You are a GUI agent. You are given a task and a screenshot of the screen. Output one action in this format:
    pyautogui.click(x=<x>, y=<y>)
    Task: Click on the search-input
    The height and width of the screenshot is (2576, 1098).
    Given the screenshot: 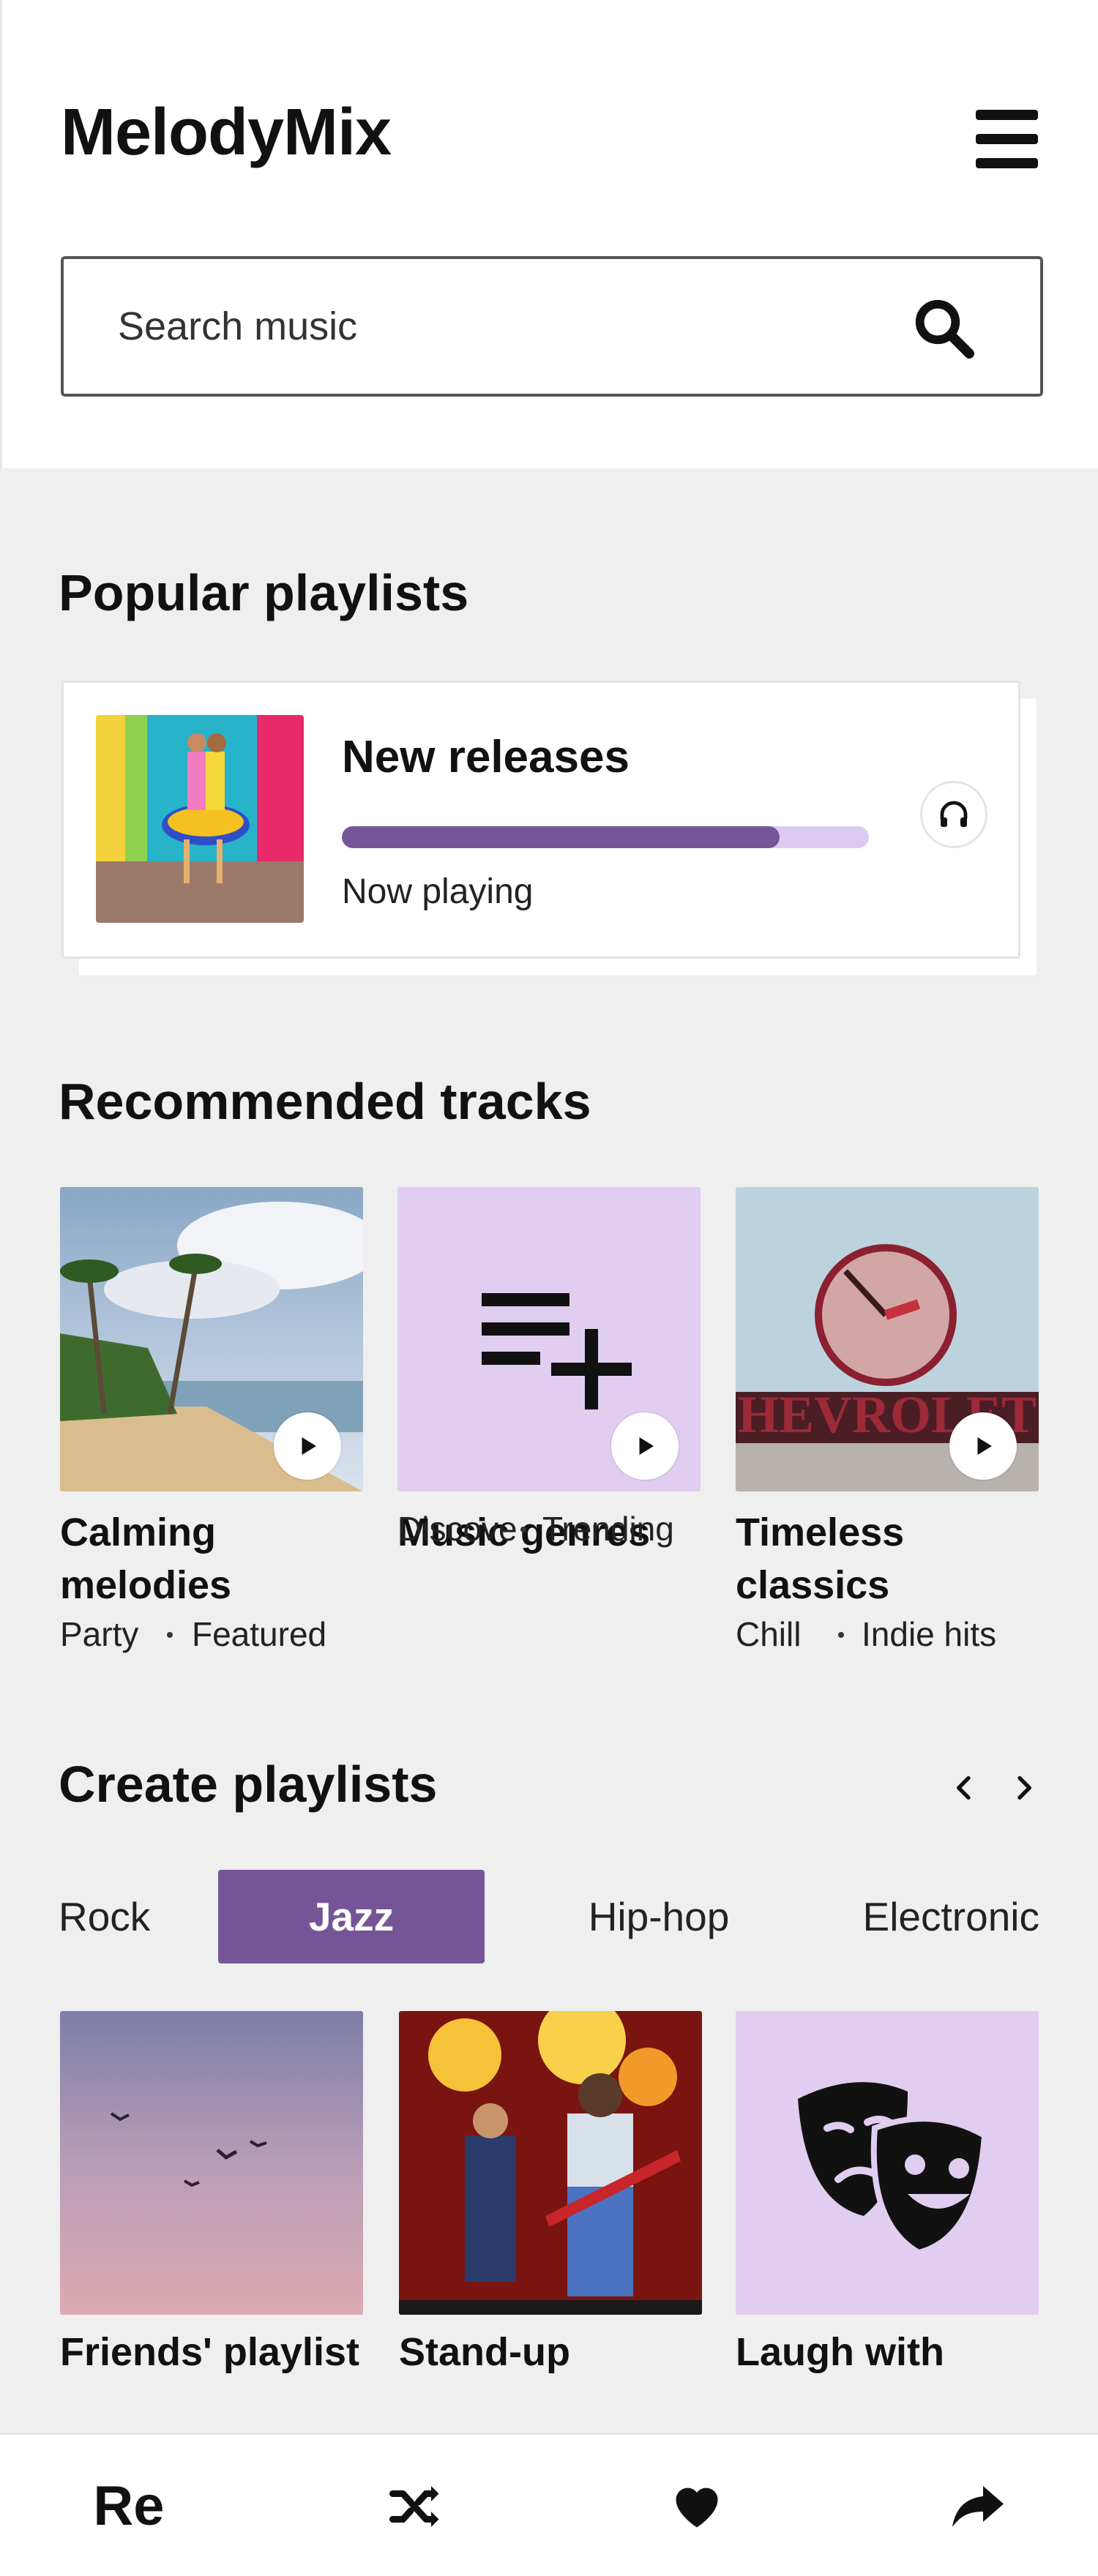 What is the action you would take?
    pyautogui.click(x=484, y=326)
    